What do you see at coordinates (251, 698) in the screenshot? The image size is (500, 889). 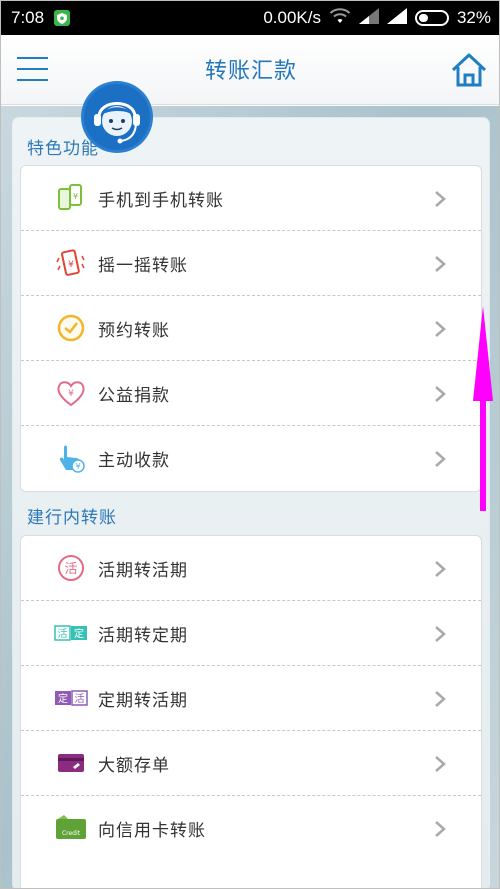 I see `list-item-fixed-to-current: 定 活 定期转活期` at bounding box center [251, 698].